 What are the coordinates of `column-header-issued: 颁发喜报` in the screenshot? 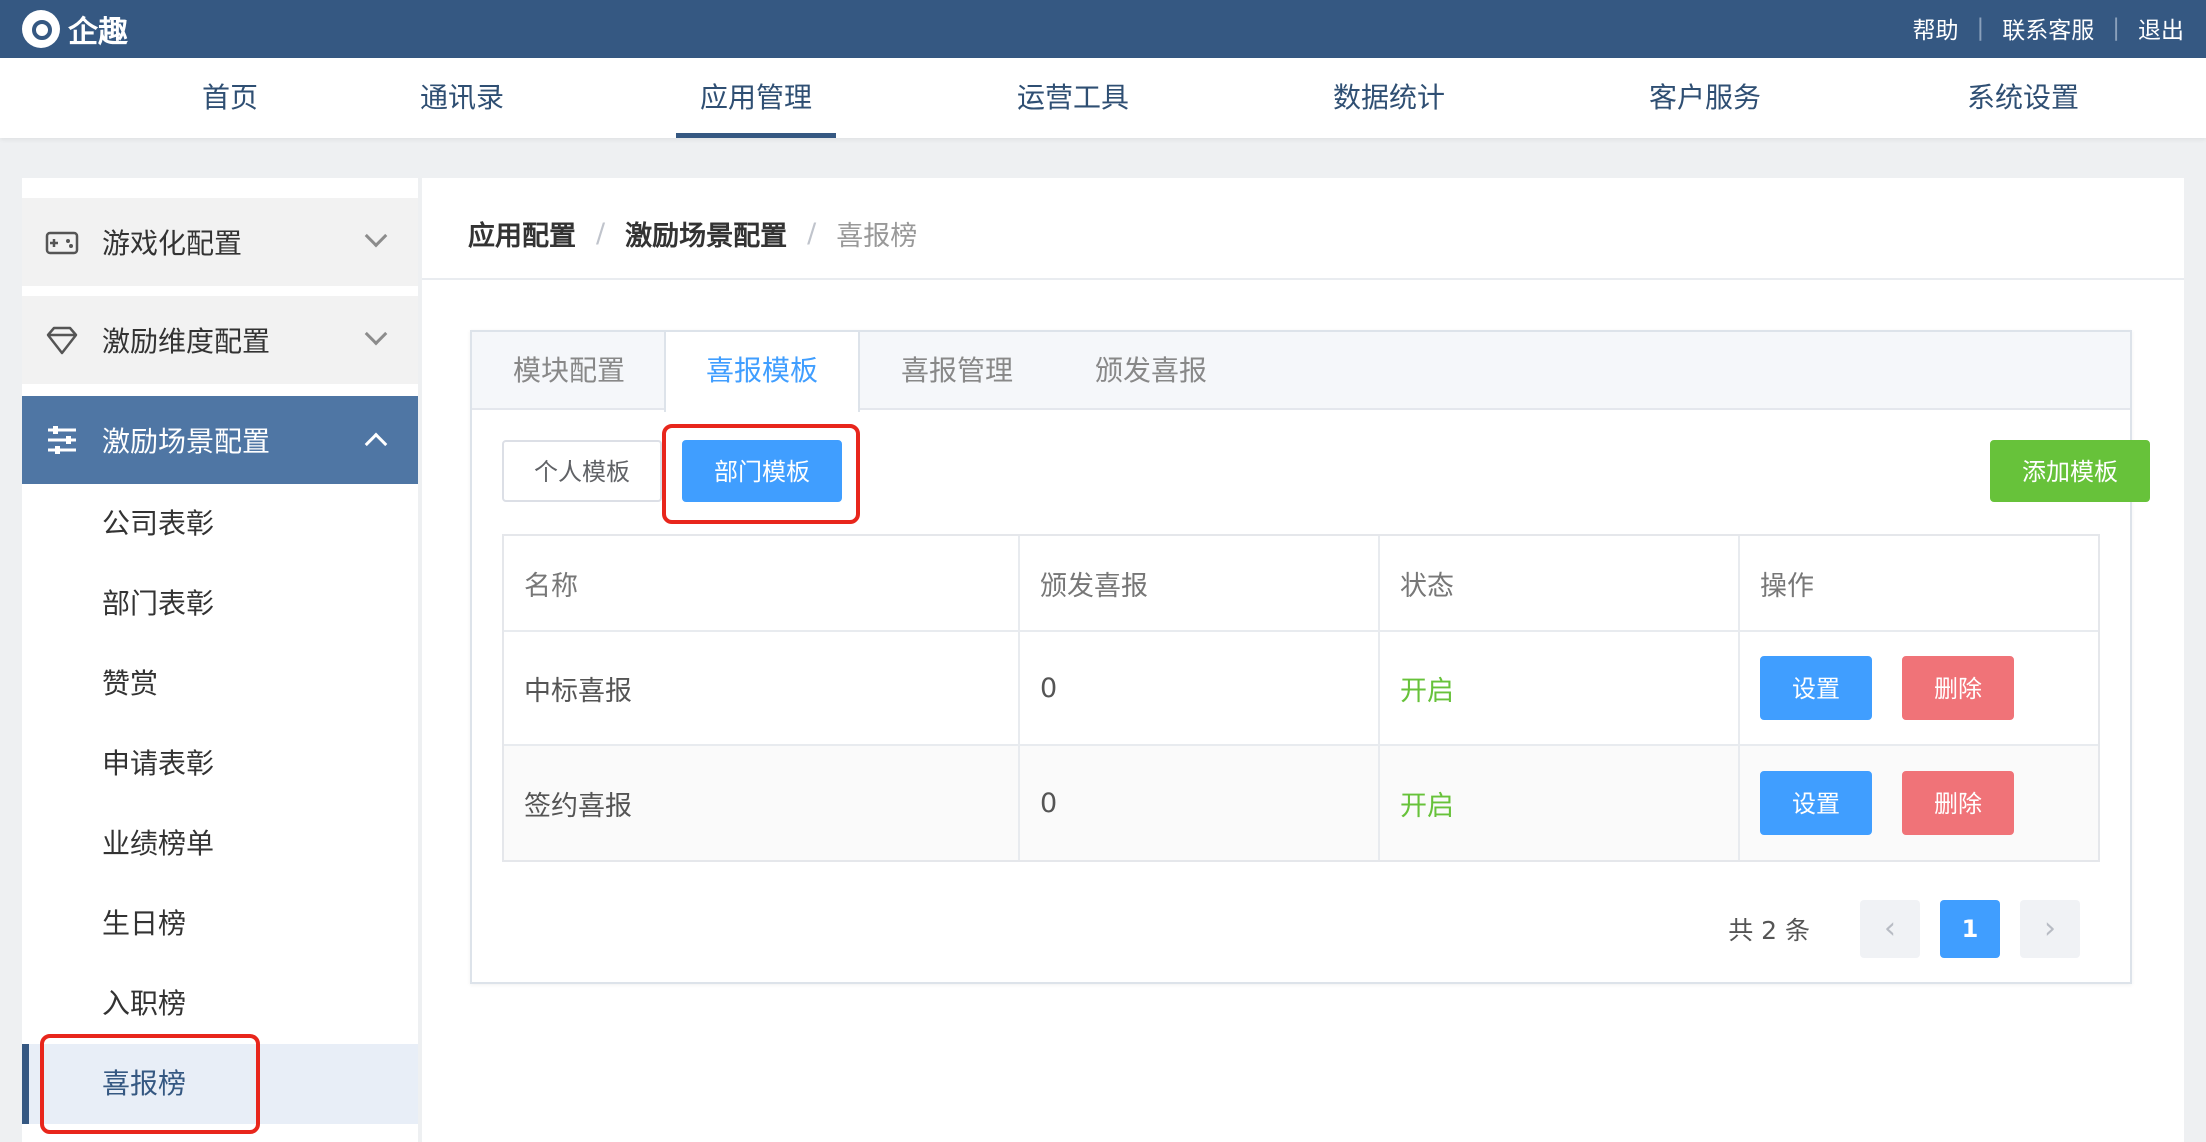 It's located at (1200, 583).